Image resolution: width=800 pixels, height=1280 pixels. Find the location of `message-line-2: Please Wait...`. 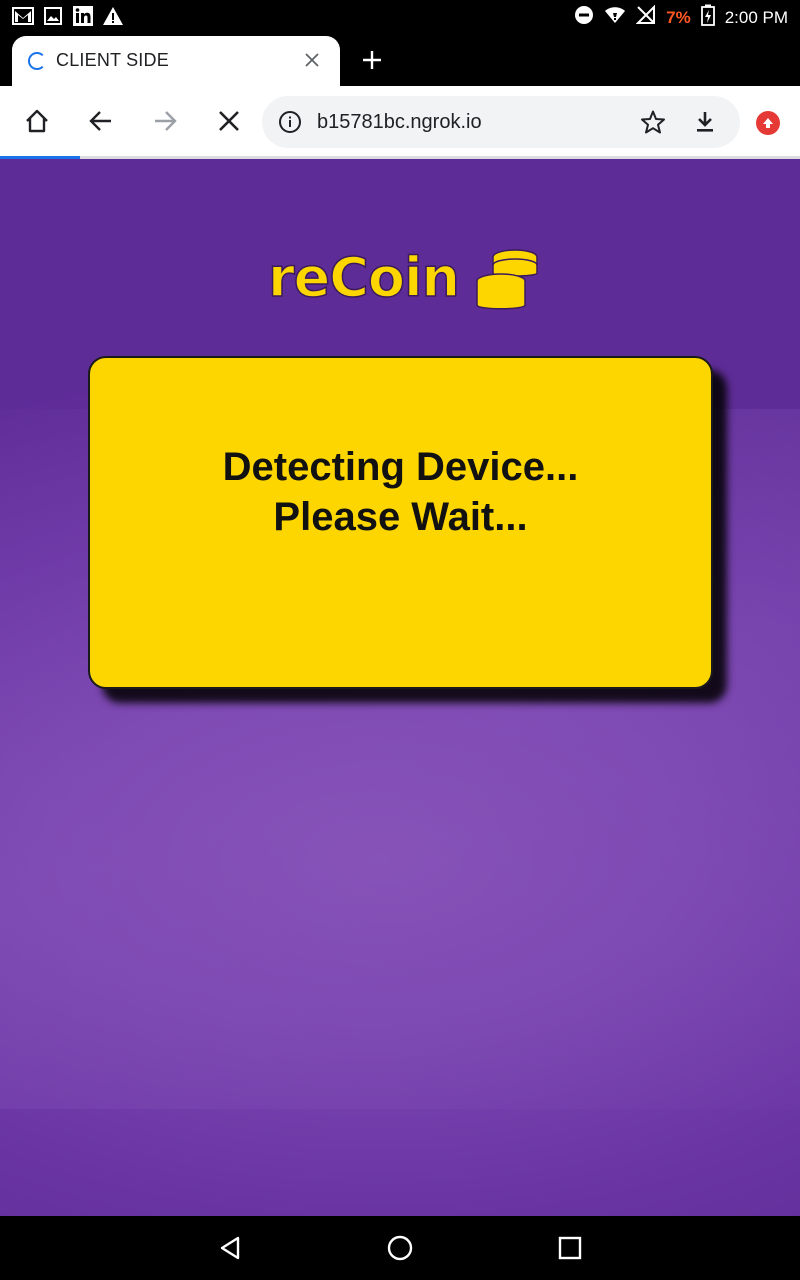

message-line-2: Please Wait... is located at coordinates (400, 517).